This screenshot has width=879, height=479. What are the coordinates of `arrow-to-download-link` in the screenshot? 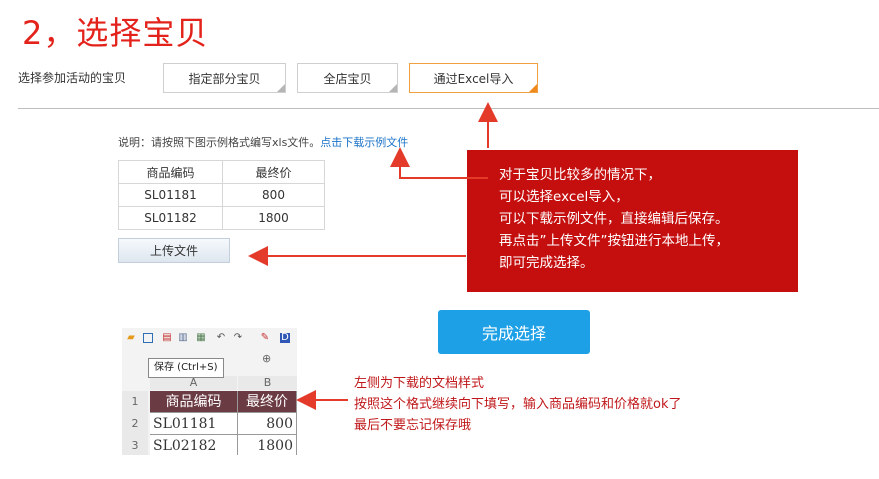 It's located at (439, 163).